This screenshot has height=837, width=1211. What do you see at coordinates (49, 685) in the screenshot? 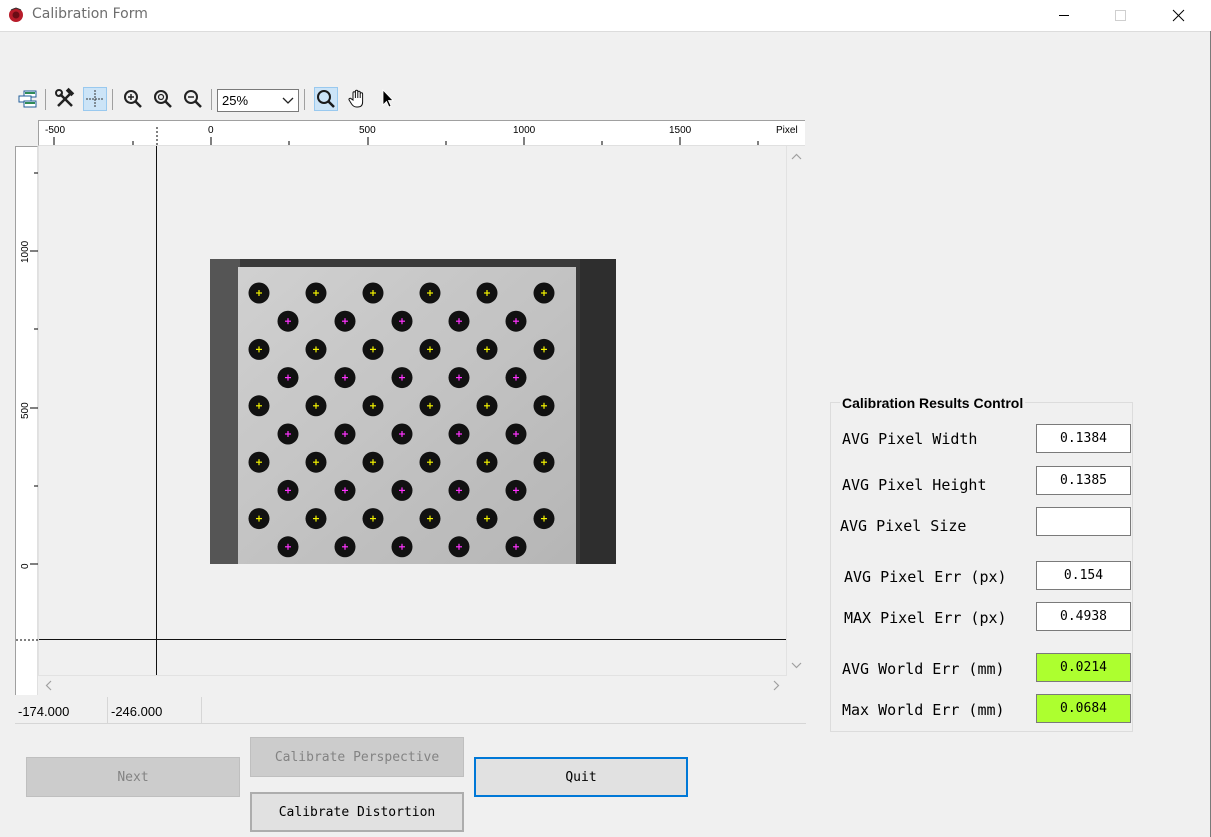
I see `scroll-left-icon` at bounding box center [49, 685].